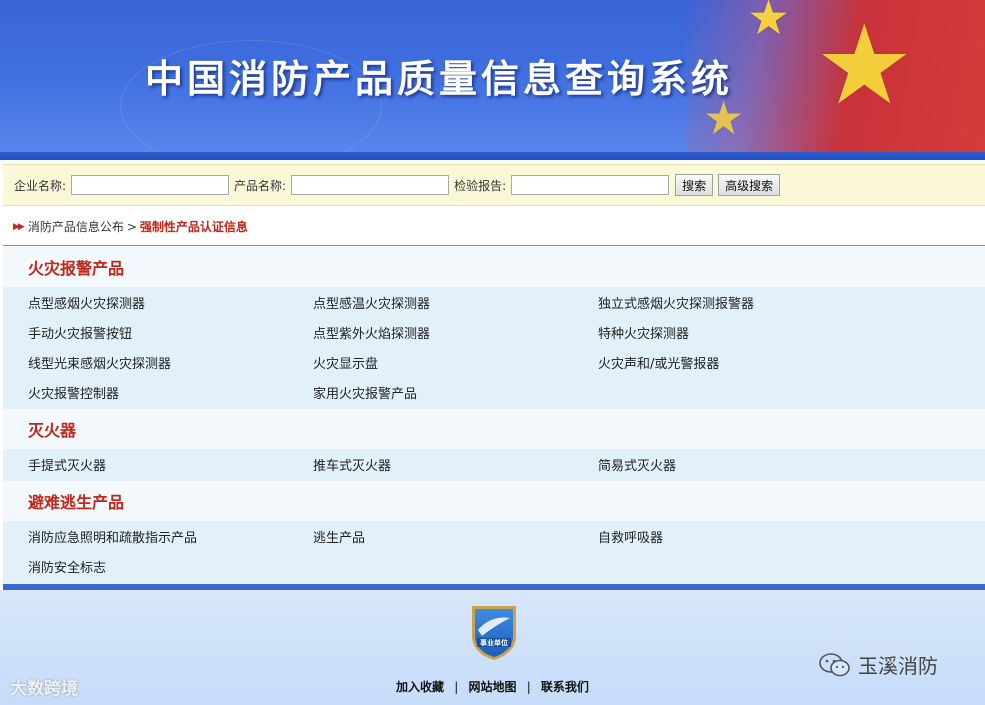 This screenshot has width=985, height=705. I want to click on report-input, so click(590, 185).